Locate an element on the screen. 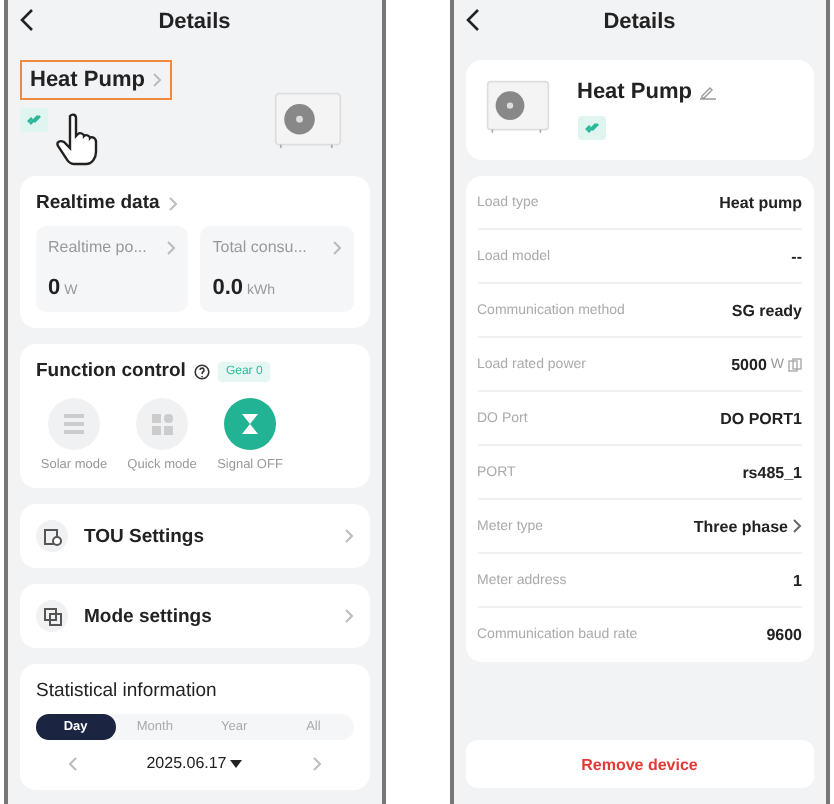 The width and height of the screenshot is (834, 804). calendar-clock-icon is located at coordinates (52, 536).